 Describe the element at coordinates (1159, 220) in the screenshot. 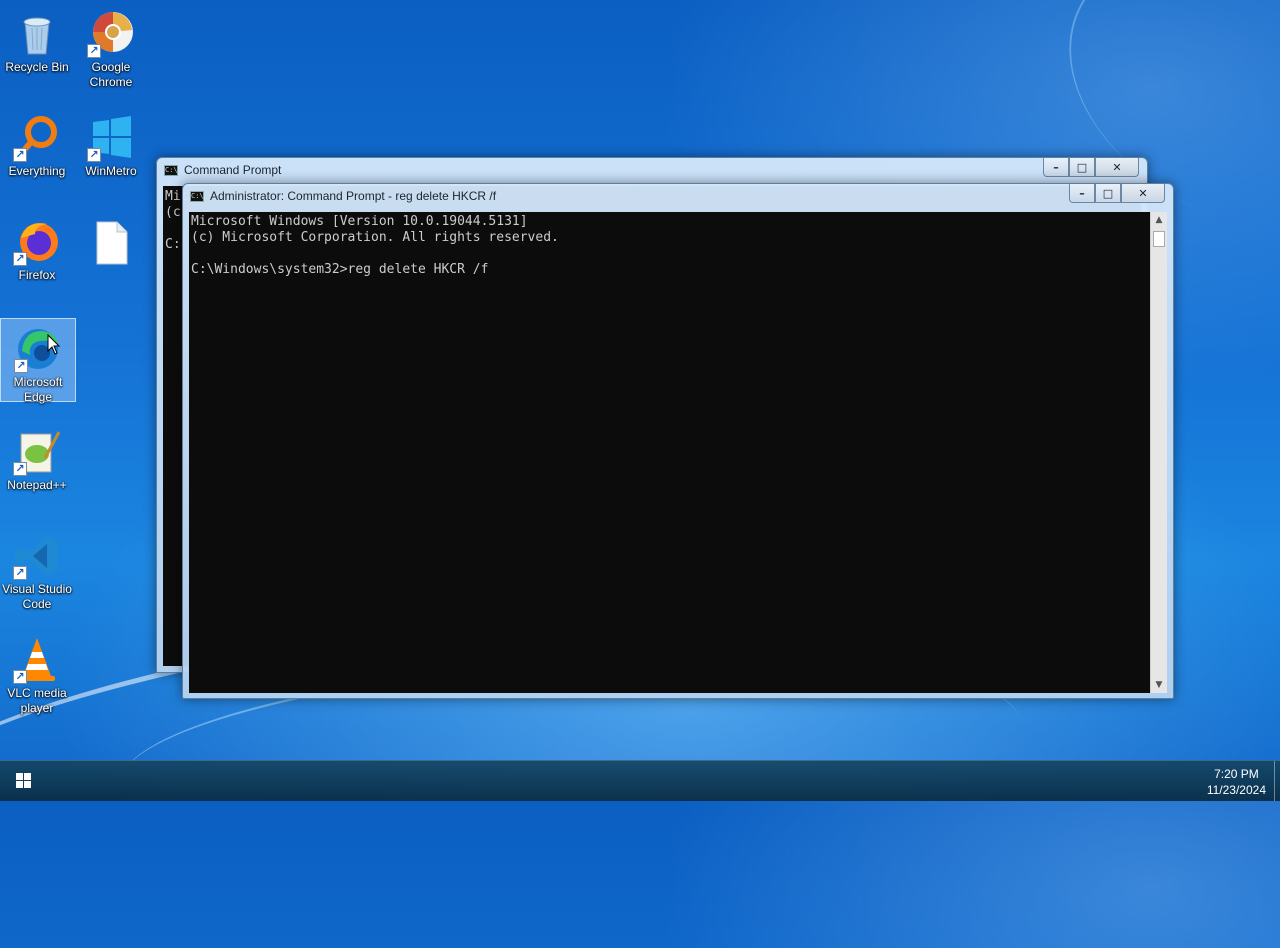

I see `scroll-up-arrow-icon: ▲` at that location.